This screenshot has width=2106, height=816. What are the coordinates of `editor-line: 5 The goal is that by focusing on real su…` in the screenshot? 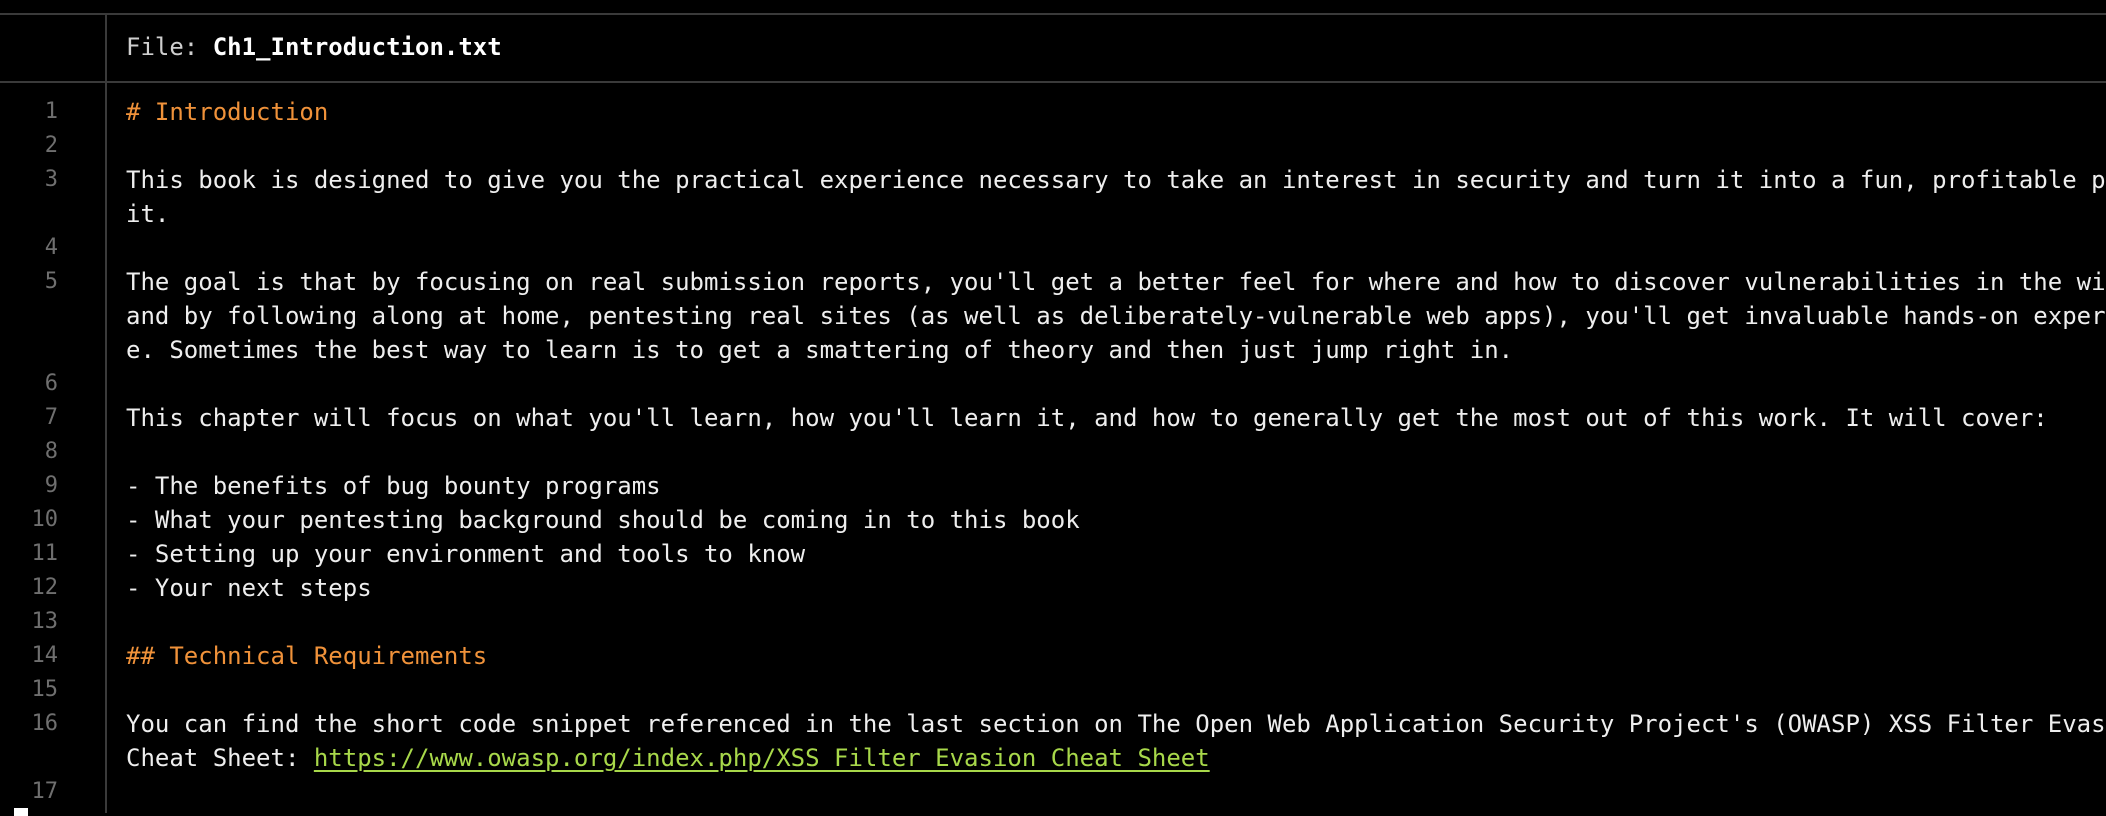 It's located at (1053, 316).